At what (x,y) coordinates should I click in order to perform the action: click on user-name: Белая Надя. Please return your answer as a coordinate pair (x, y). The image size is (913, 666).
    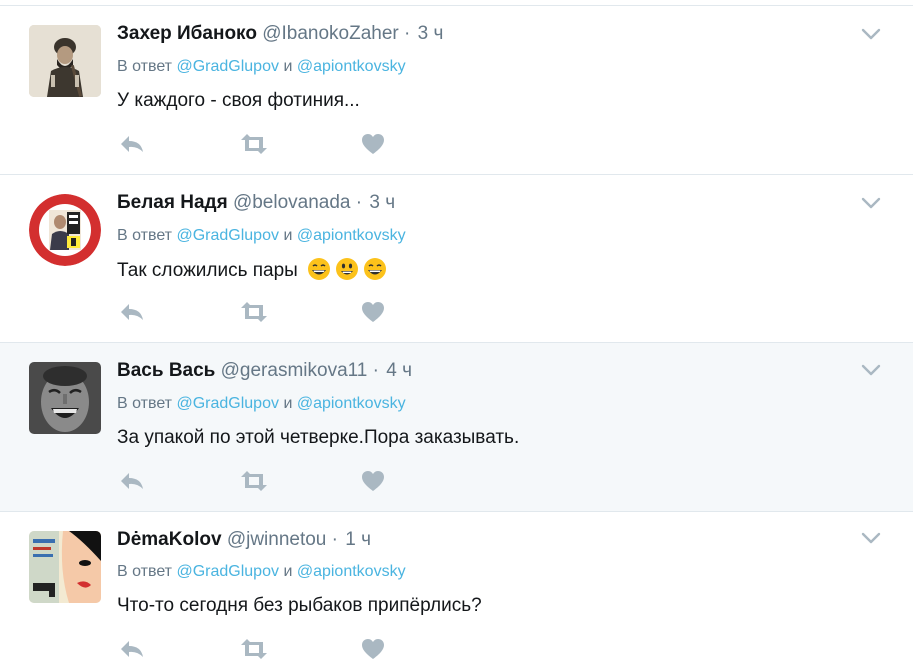
    Looking at the image, I should click on (172, 202).